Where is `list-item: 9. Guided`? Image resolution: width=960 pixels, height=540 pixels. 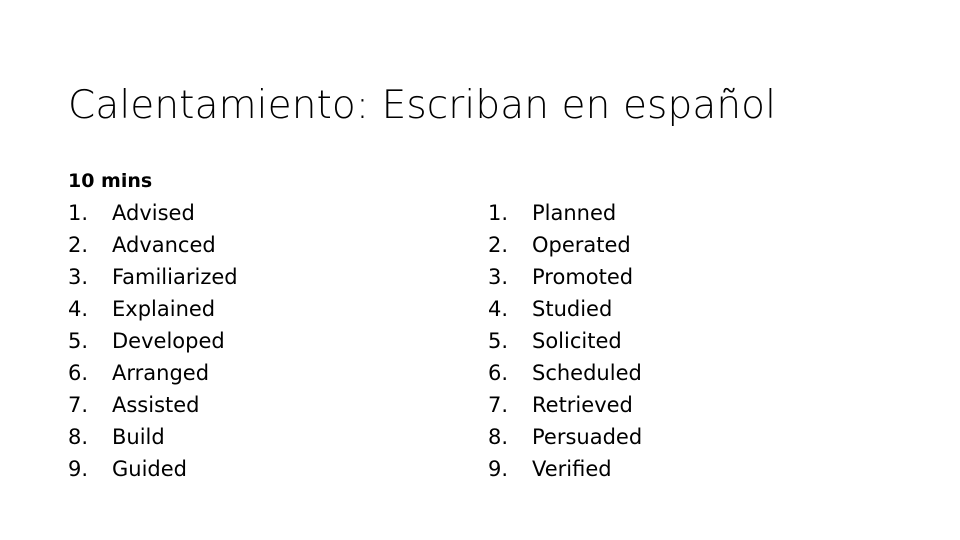 list-item: 9. Guided is located at coordinates (153, 469).